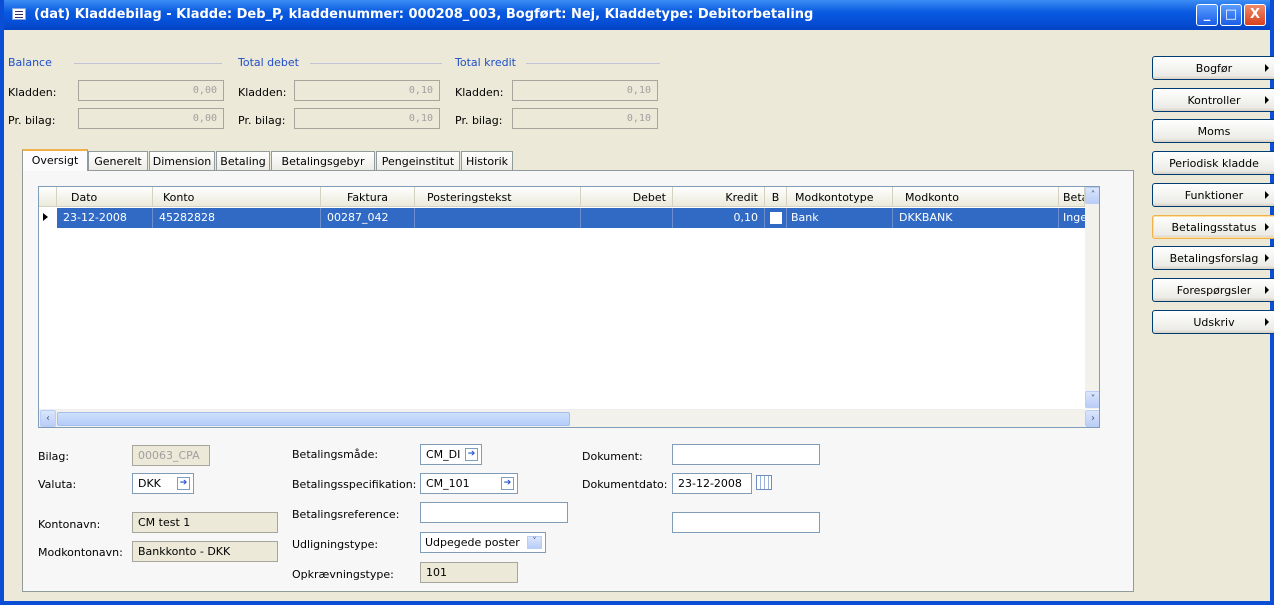 This screenshot has width=1274, height=605. I want to click on modkontonavn-label: Modkontonavn:, so click(80, 552).